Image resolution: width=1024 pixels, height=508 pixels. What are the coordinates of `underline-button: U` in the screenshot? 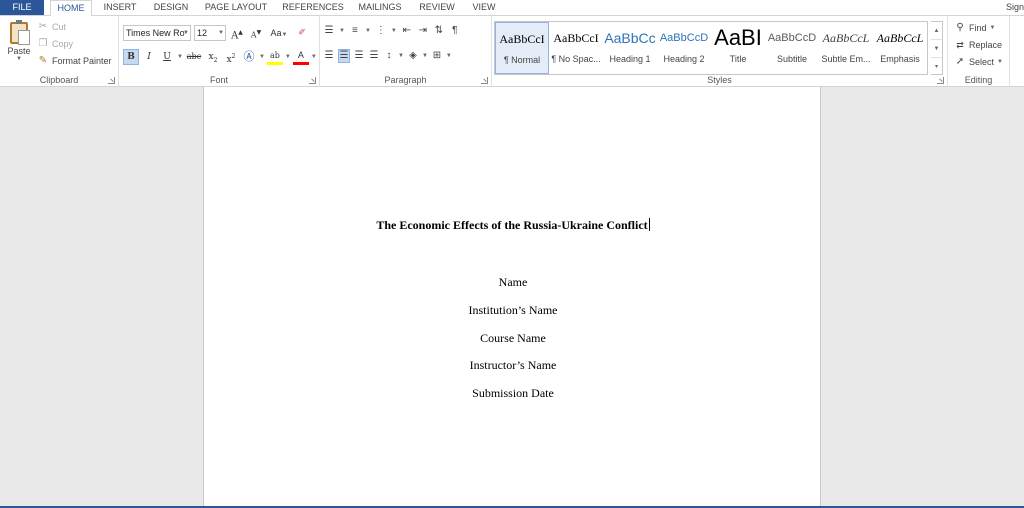 It's located at (167, 57).